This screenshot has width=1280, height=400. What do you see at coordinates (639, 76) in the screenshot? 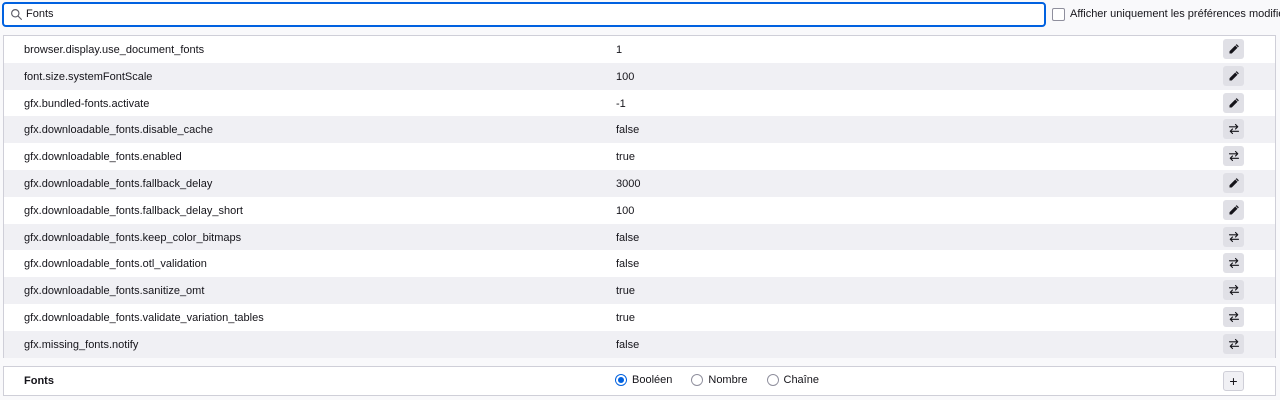
I see `table-row: font.size.systemFontScale 100` at bounding box center [639, 76].